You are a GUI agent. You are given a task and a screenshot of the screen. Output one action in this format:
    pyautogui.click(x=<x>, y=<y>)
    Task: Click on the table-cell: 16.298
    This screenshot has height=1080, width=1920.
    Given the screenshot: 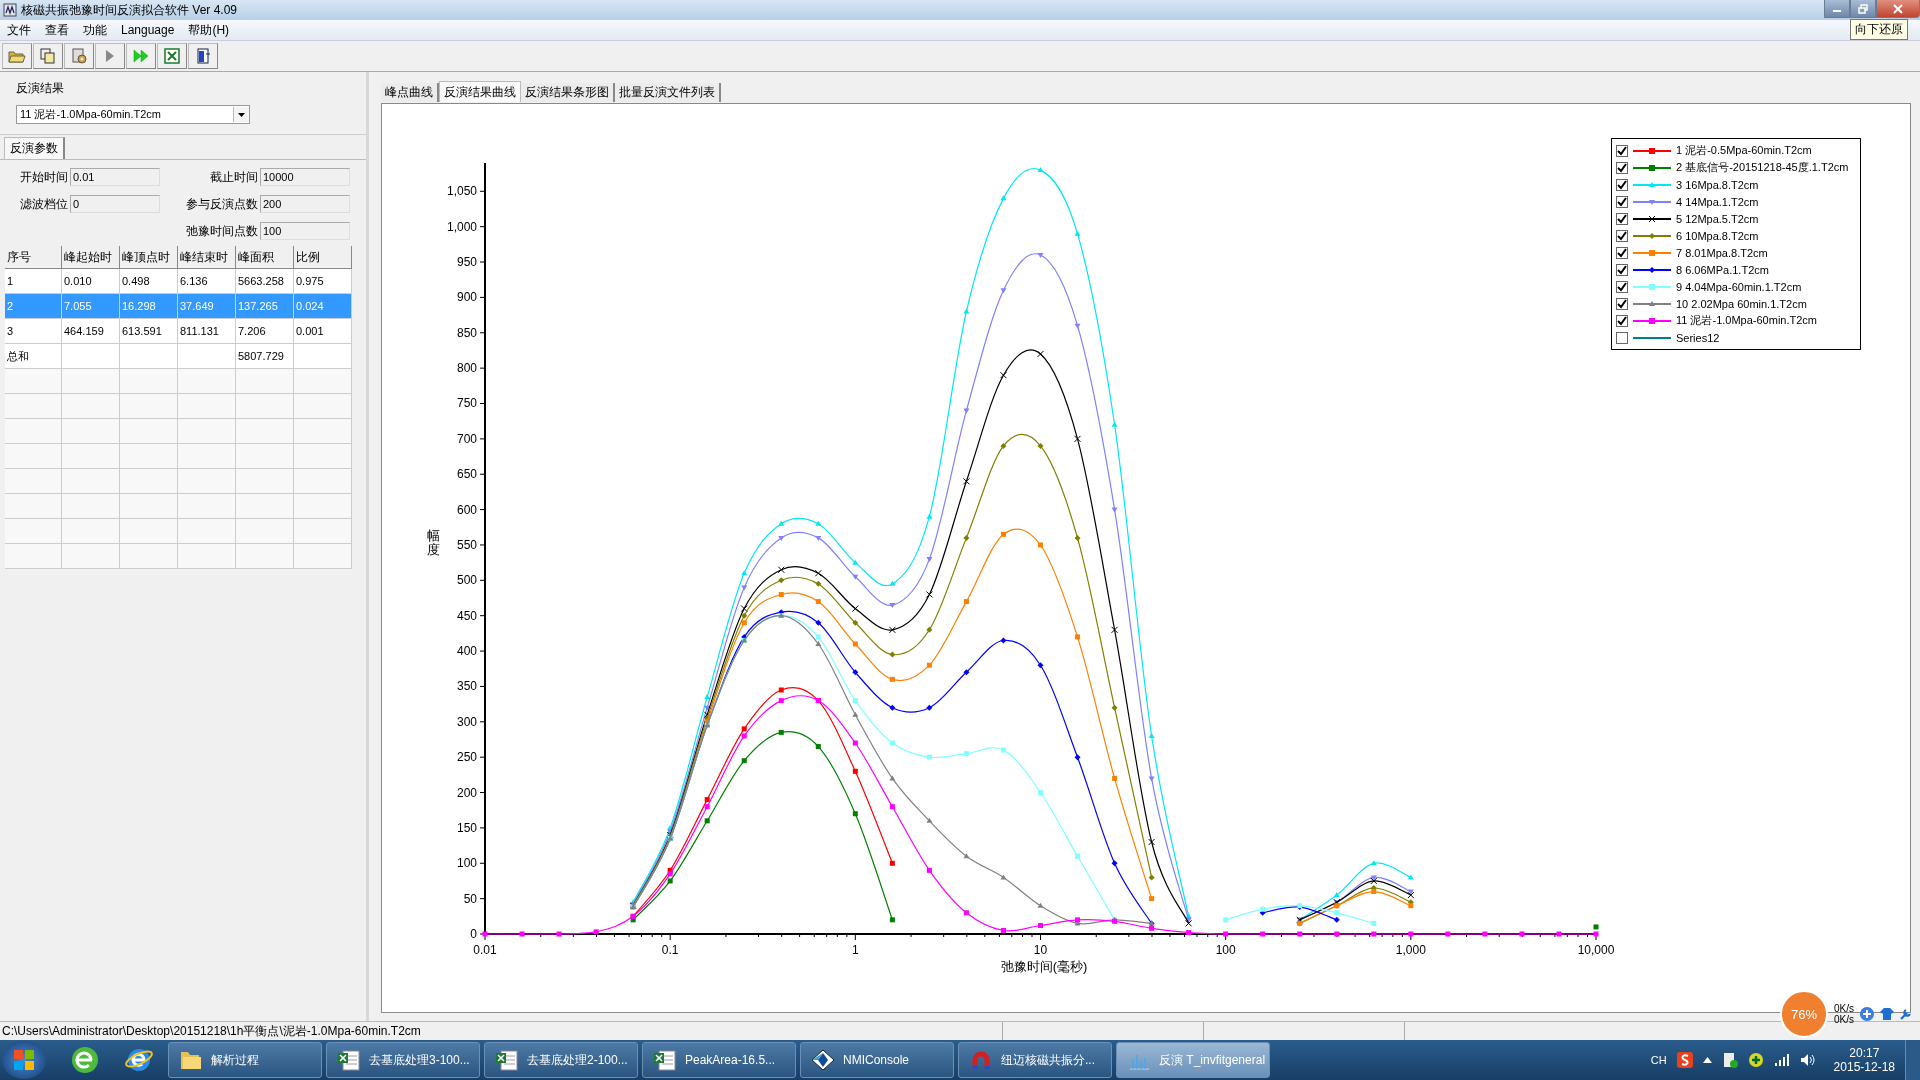 What is the action you would take?
    pyautogui.click(x=149, y=306)
    